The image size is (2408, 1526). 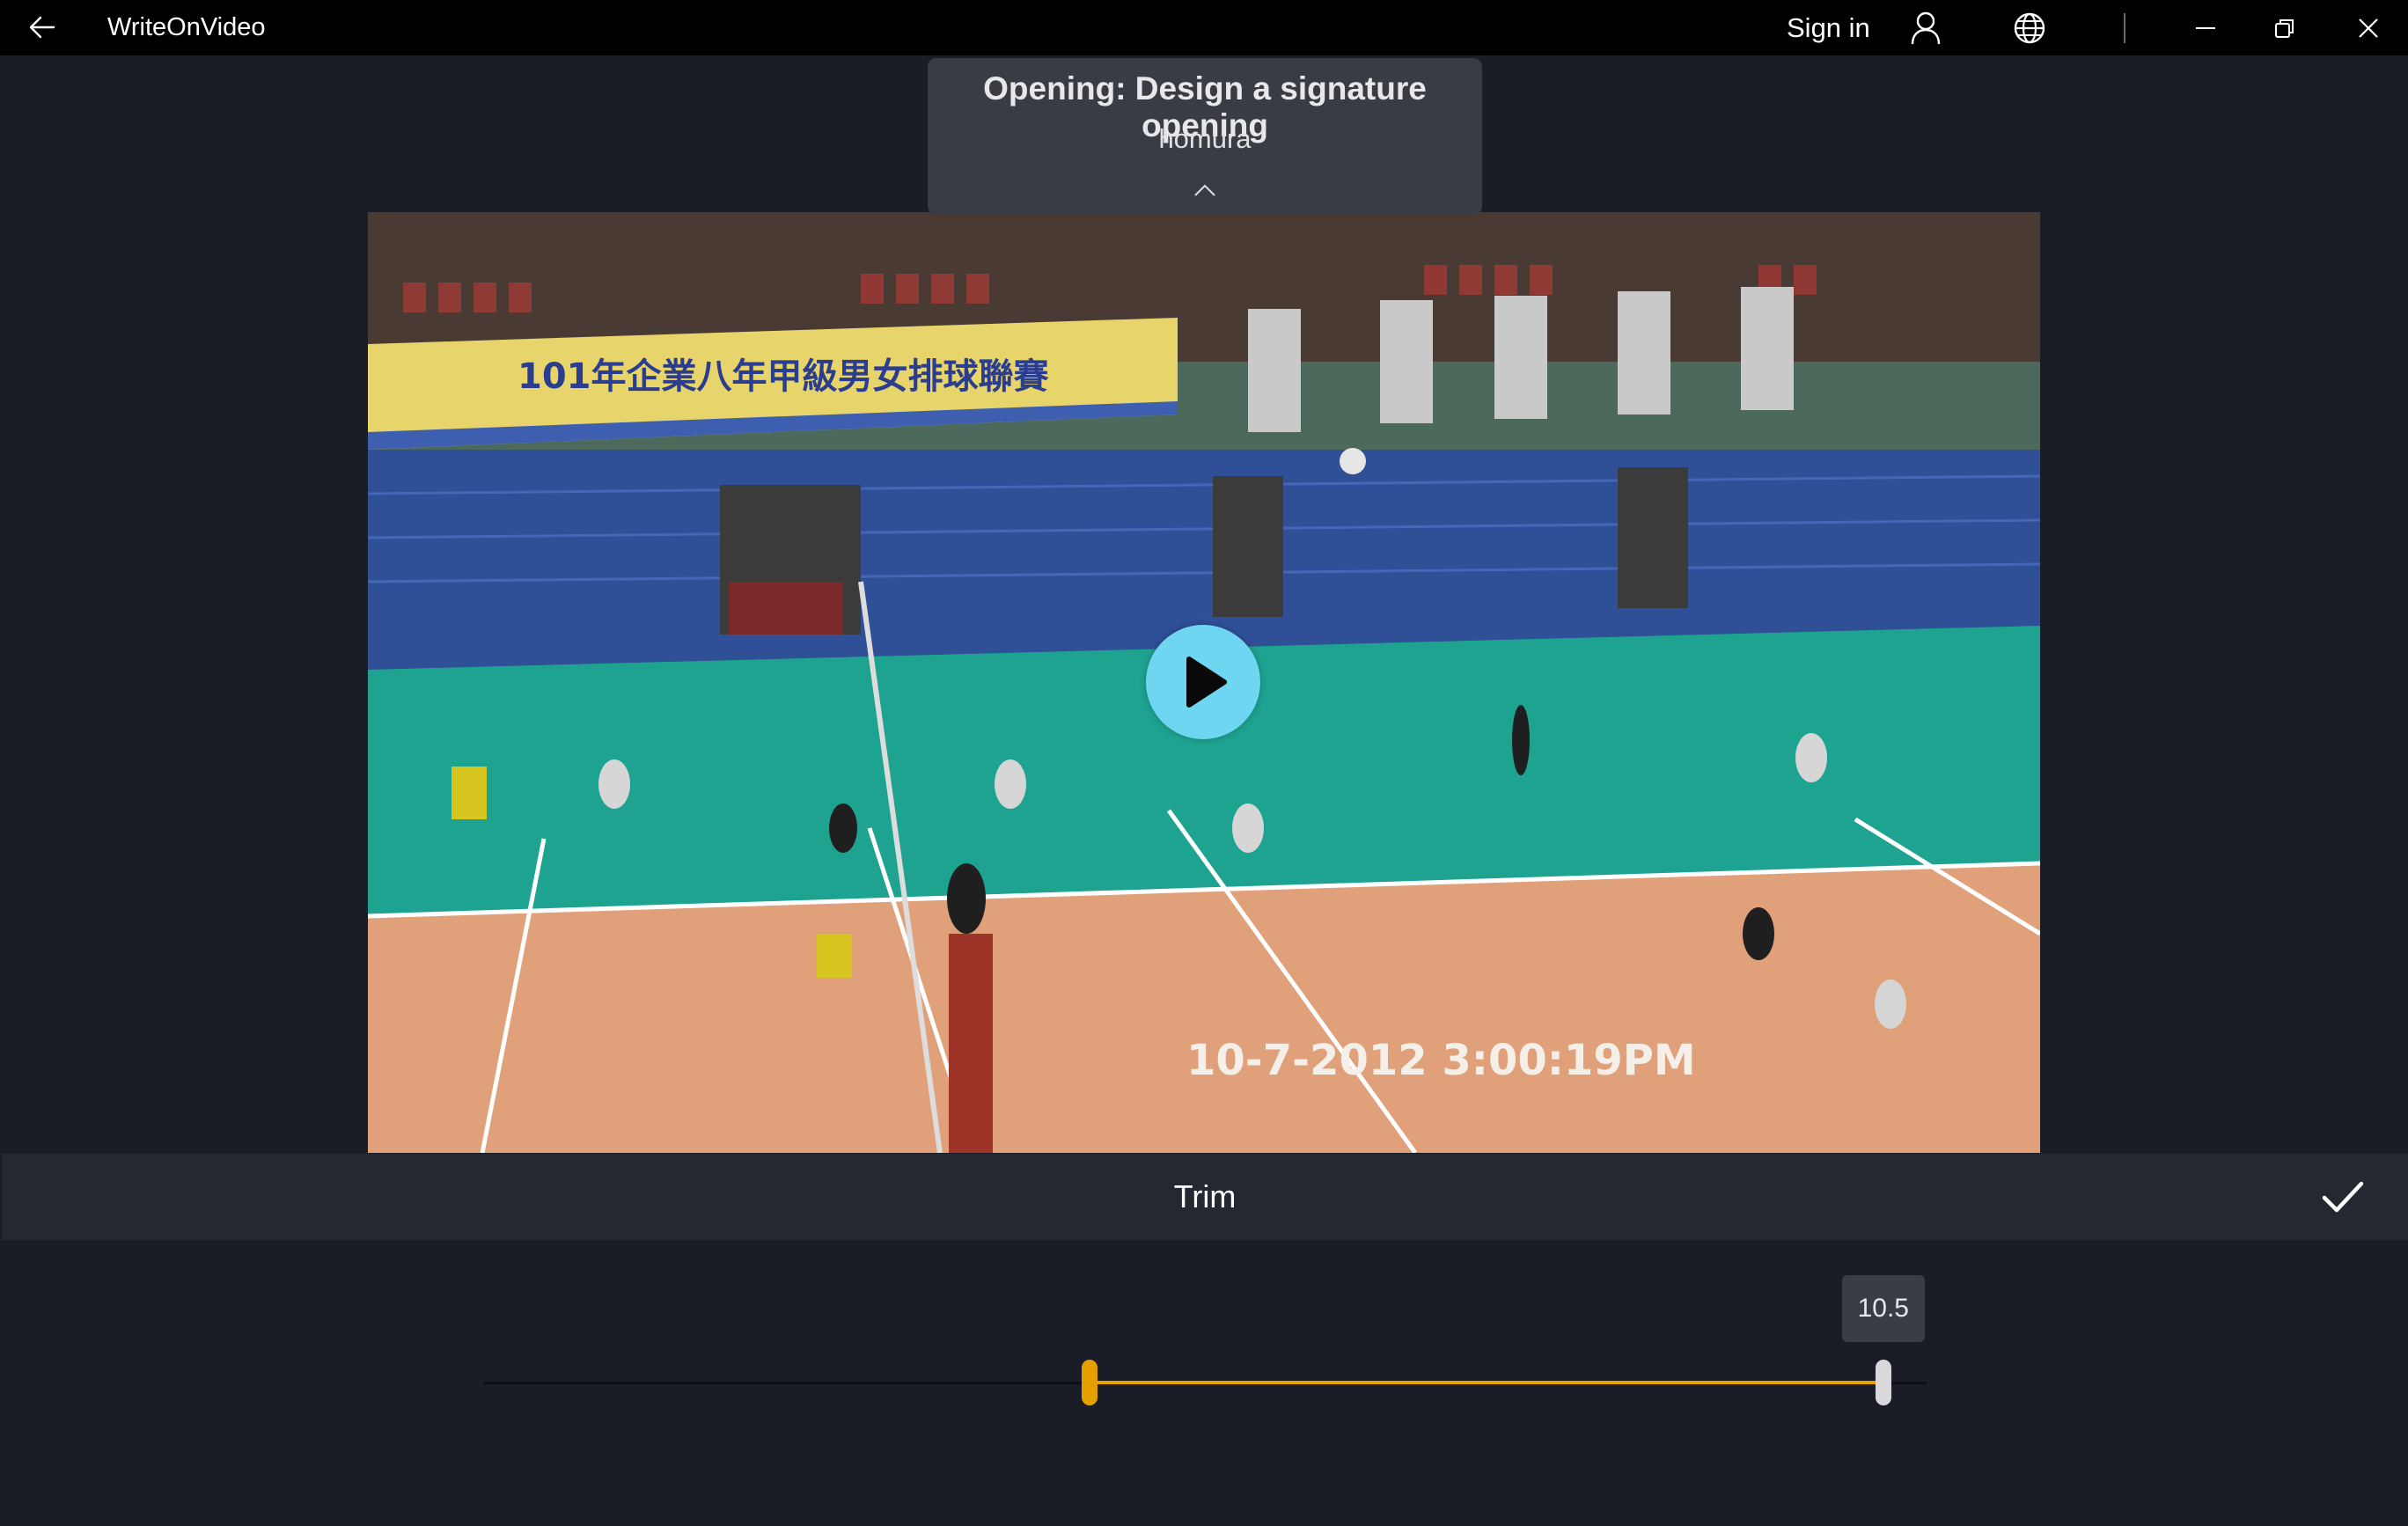 I want to click on confirm-trim-button, so click(x=2343, y=1197).